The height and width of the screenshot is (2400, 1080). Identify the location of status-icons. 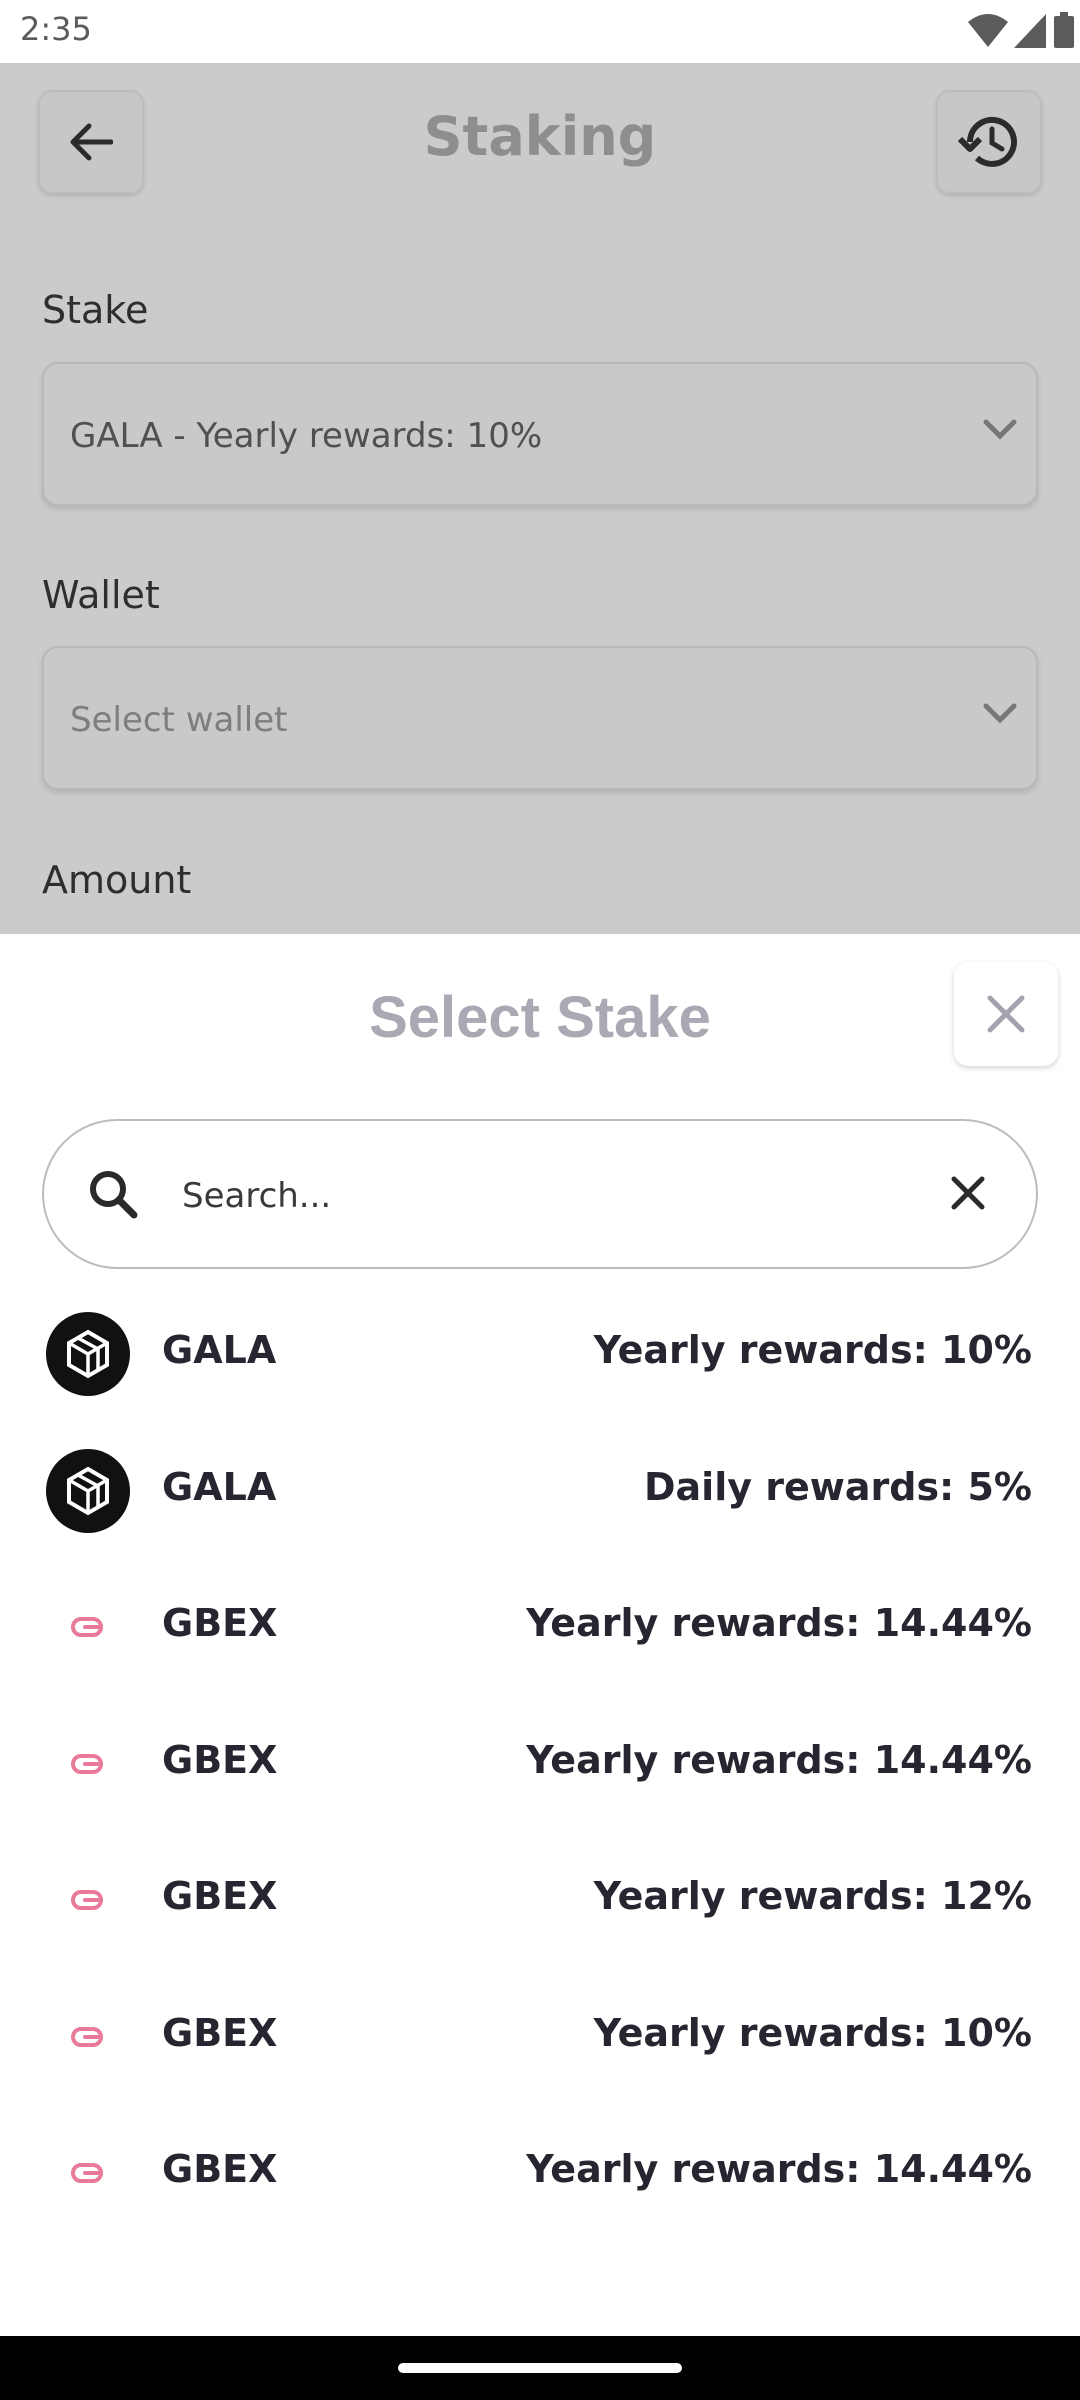
(980, 31).